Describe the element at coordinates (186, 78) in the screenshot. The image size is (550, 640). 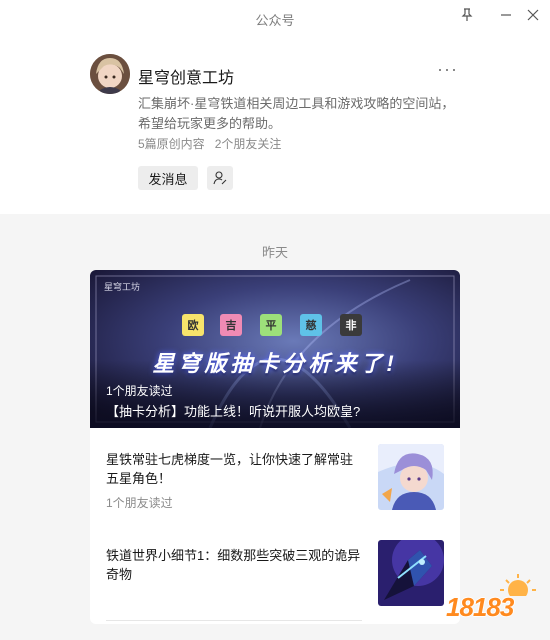
I see `account-name: 星穹创意工坊` at that location.